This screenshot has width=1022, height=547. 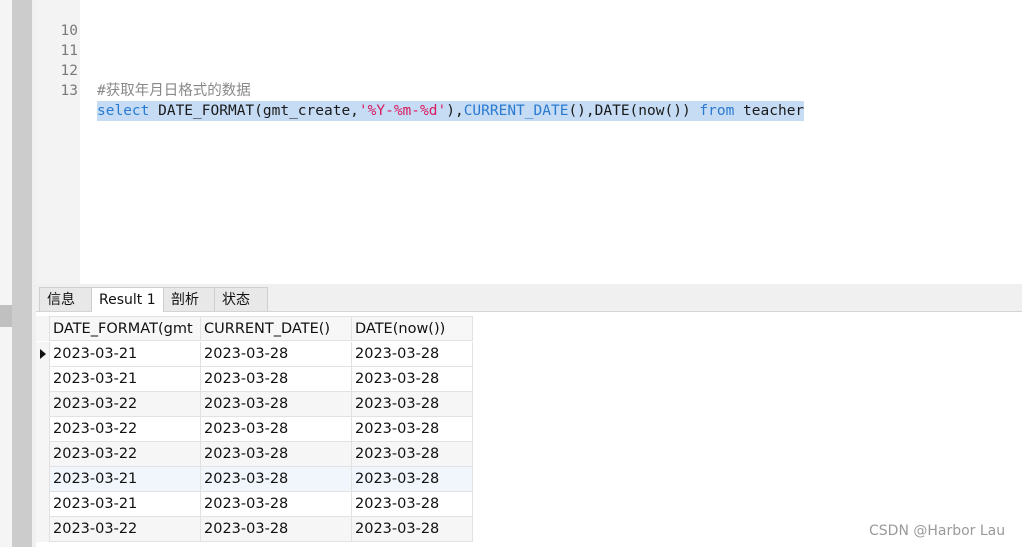 What do you see at coordinates (65, 299) in the screenshot?
I see `tab-info: 信息` at bounding box center [65, 299].